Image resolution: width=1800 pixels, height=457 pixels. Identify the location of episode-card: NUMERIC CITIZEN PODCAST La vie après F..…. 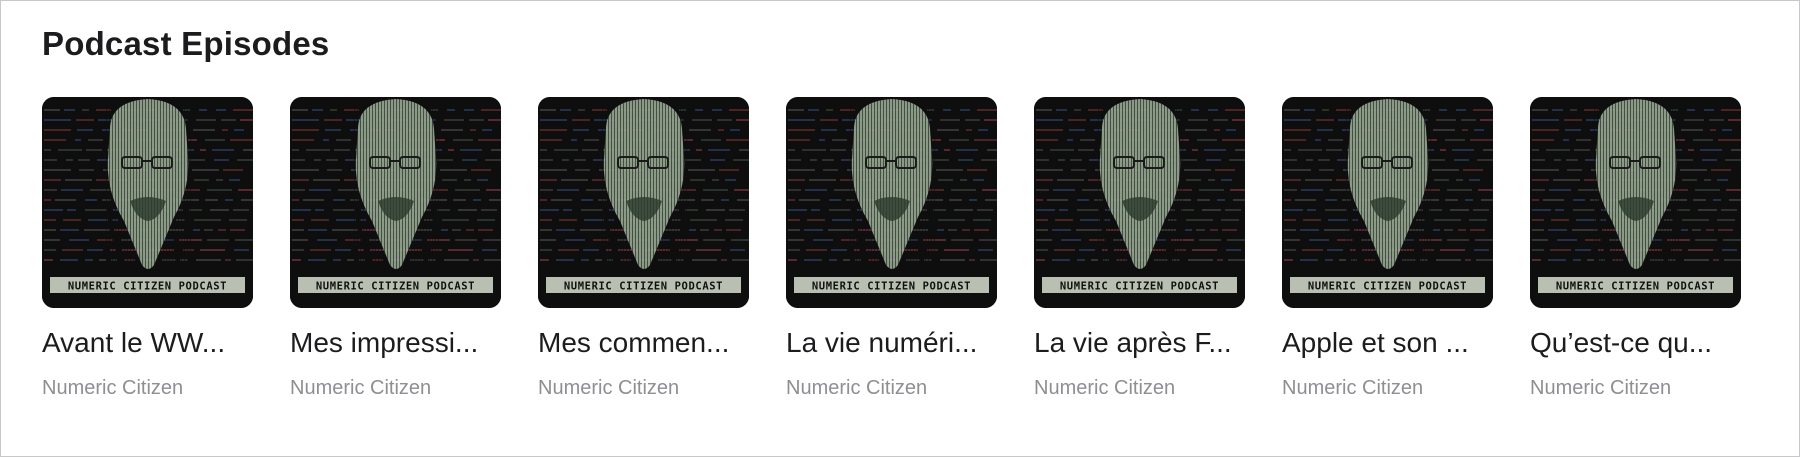
(1139, 248).